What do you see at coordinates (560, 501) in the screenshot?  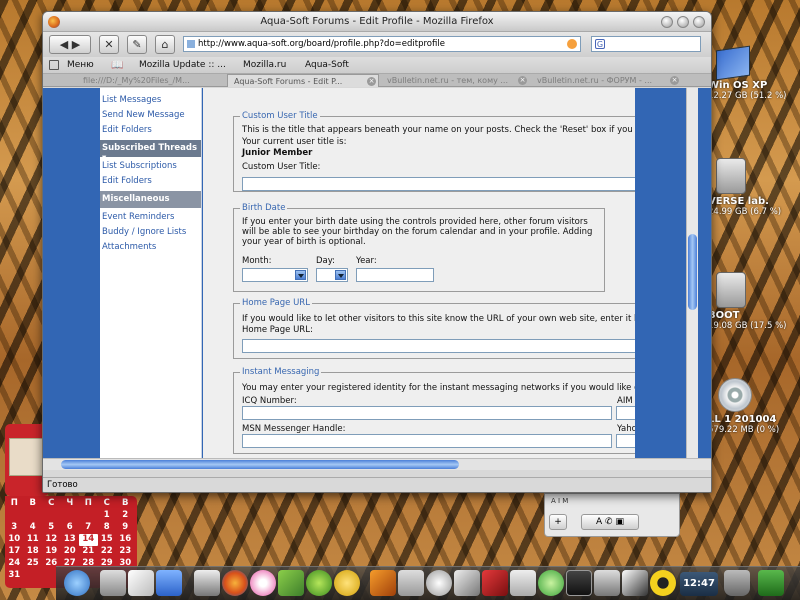 I see `aim-label: A I M` at bounding box center [560, 501].